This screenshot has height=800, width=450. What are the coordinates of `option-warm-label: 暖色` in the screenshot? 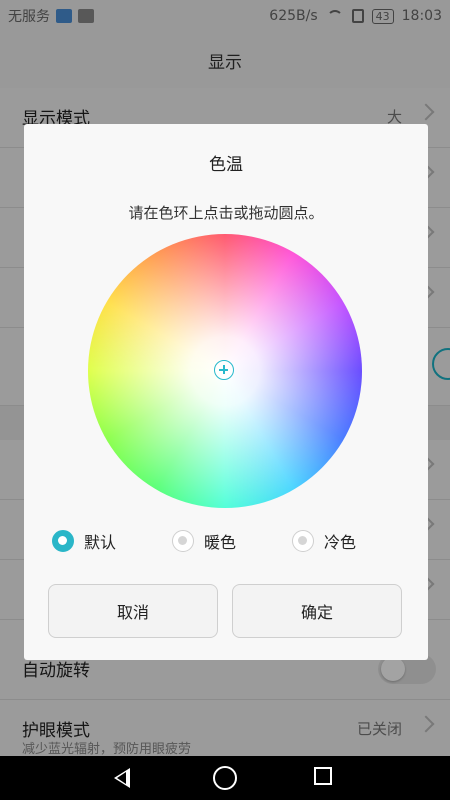 It's located at (220, 542).